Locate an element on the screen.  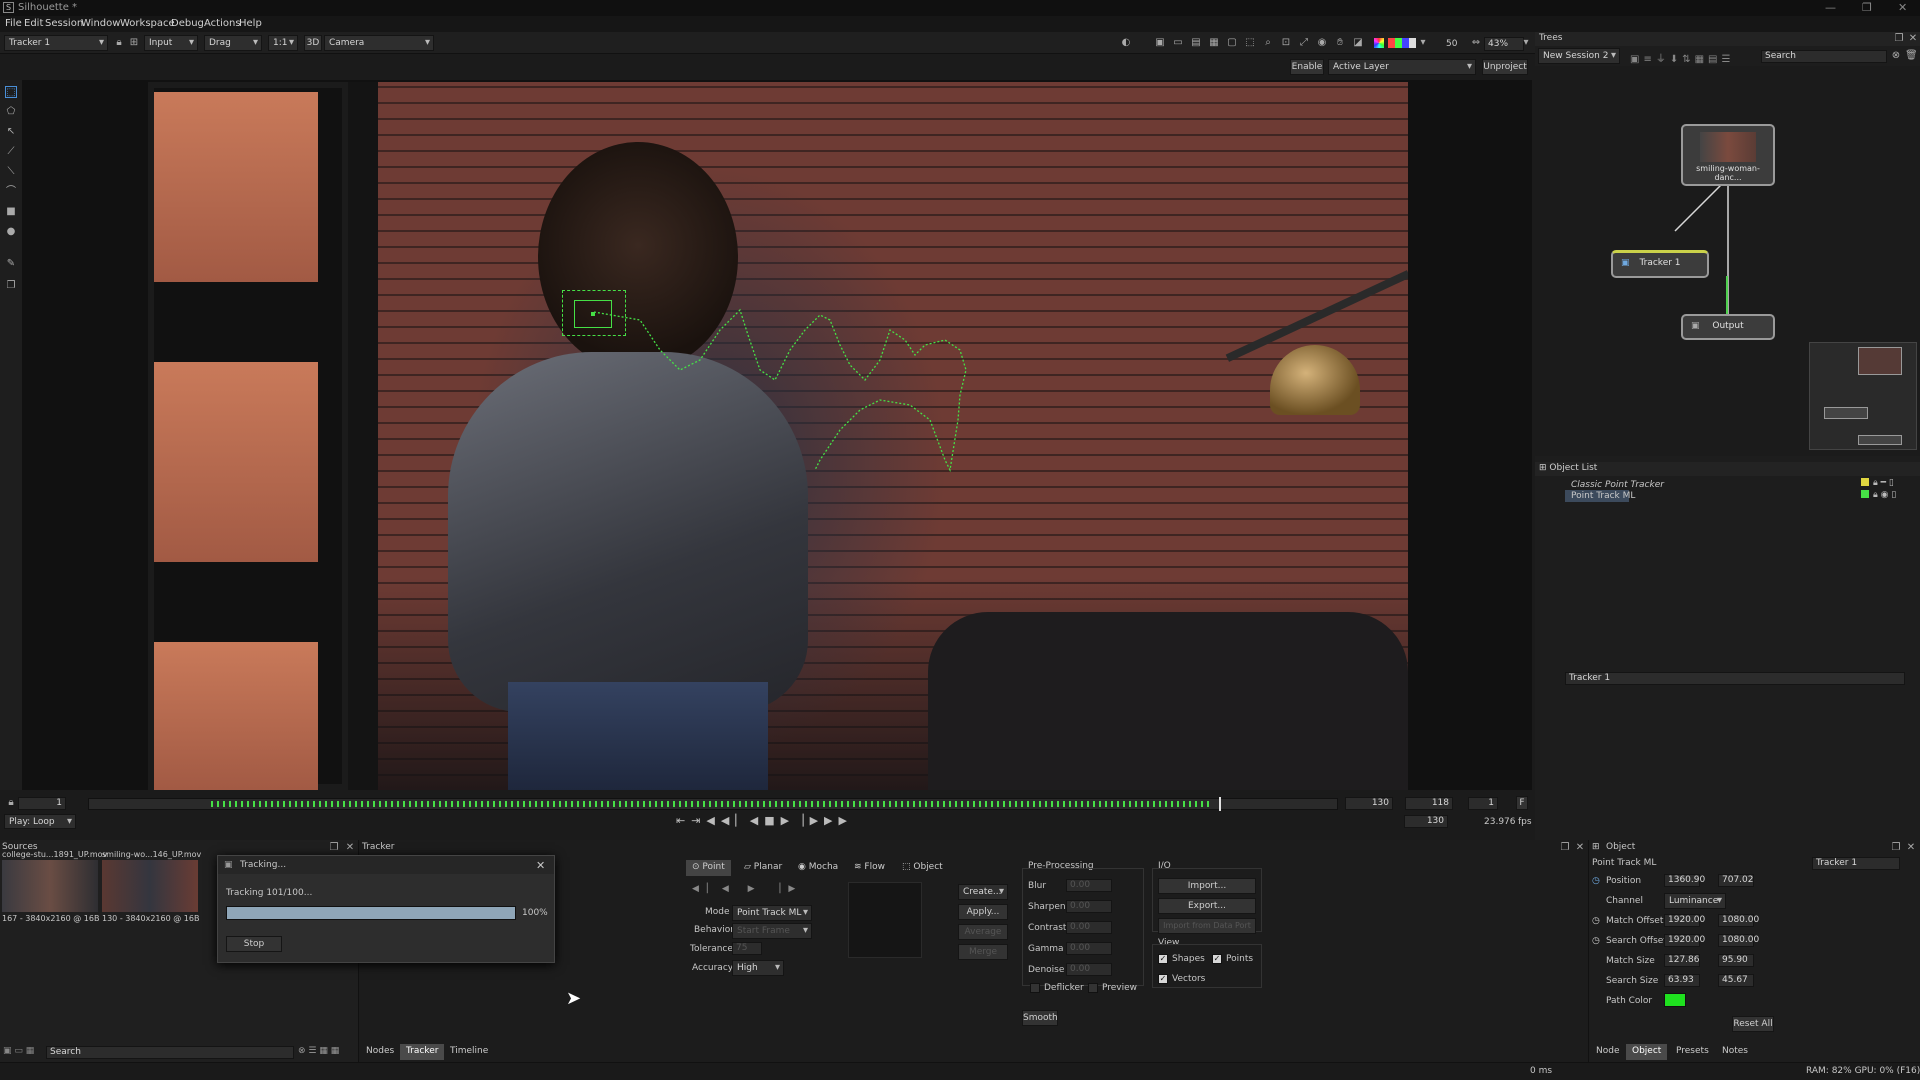
node-navigator is located at coordinates (1863, 396).